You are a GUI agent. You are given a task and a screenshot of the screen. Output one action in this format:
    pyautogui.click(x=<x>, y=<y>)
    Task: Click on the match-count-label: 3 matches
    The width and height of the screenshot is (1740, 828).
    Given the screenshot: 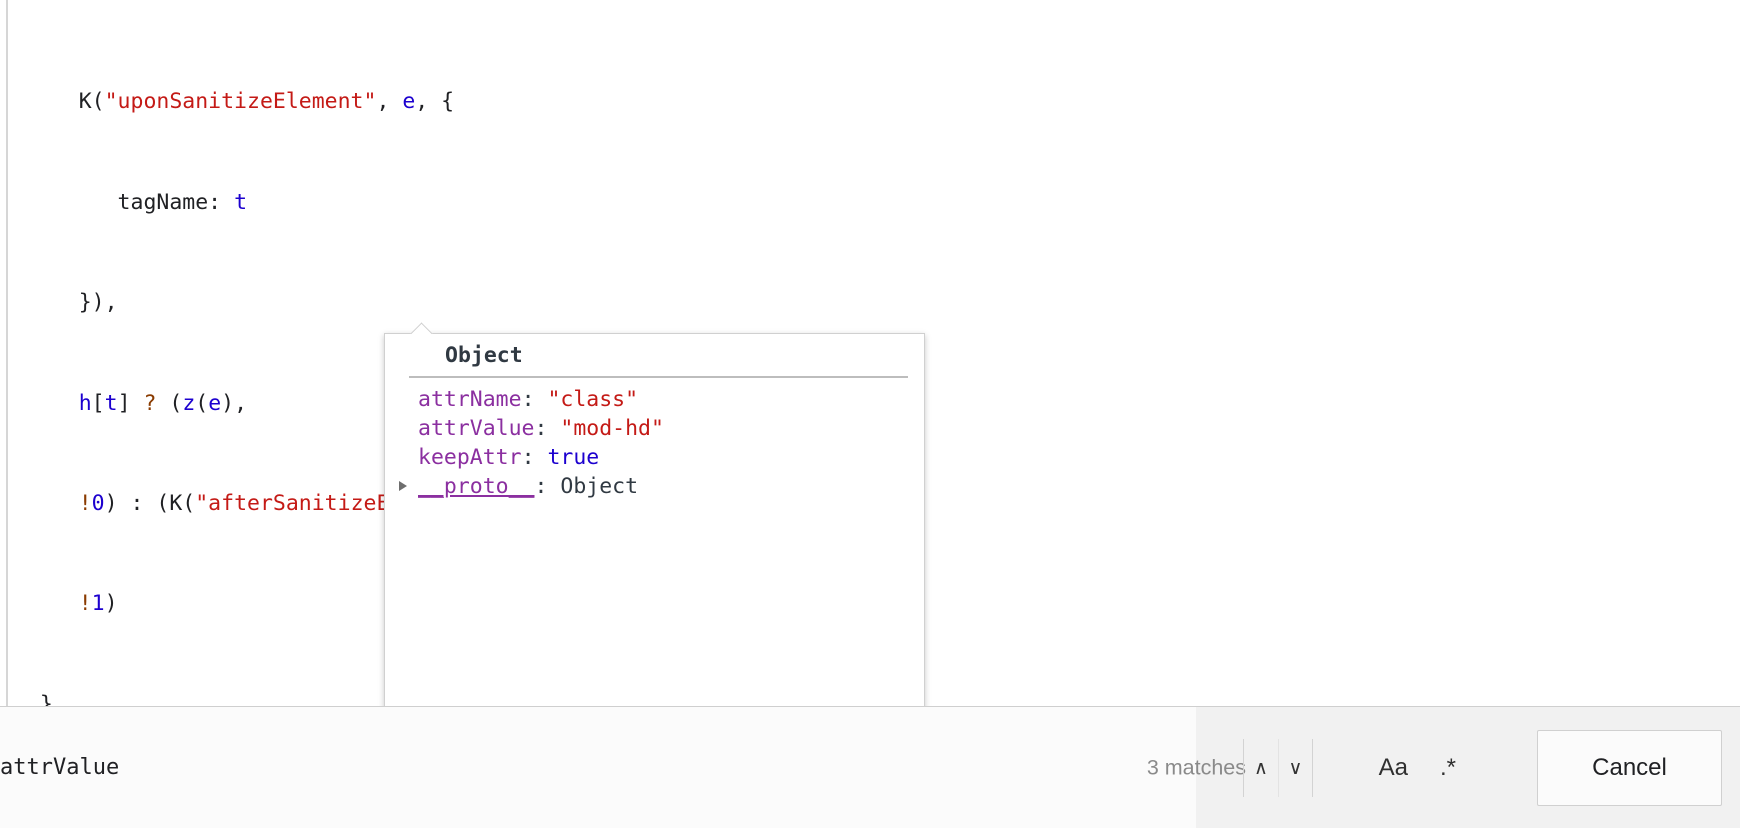 What is the action you would take?
    pyautogui.click(x=1196, y=767)
    